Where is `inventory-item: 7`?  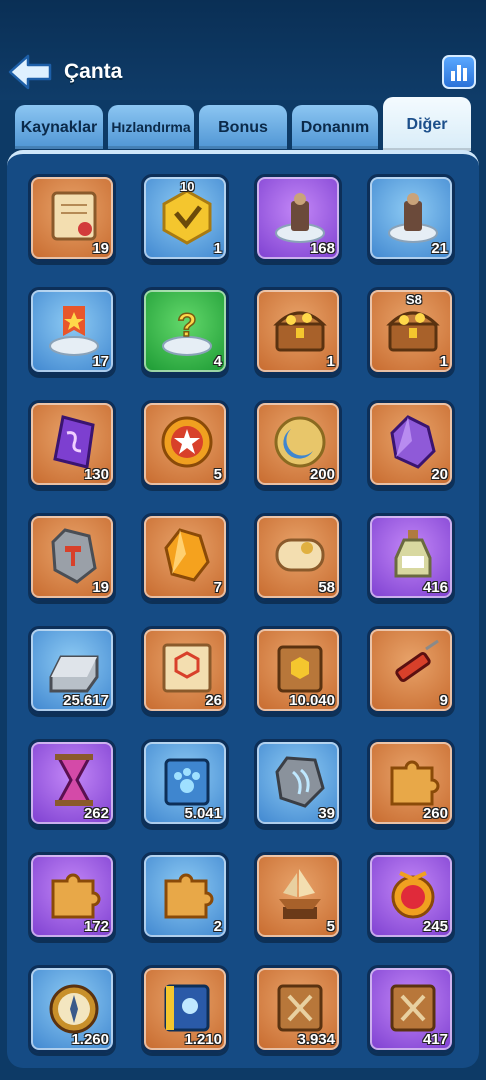 inventory-item: 7 is located at coordinates (185, 557).